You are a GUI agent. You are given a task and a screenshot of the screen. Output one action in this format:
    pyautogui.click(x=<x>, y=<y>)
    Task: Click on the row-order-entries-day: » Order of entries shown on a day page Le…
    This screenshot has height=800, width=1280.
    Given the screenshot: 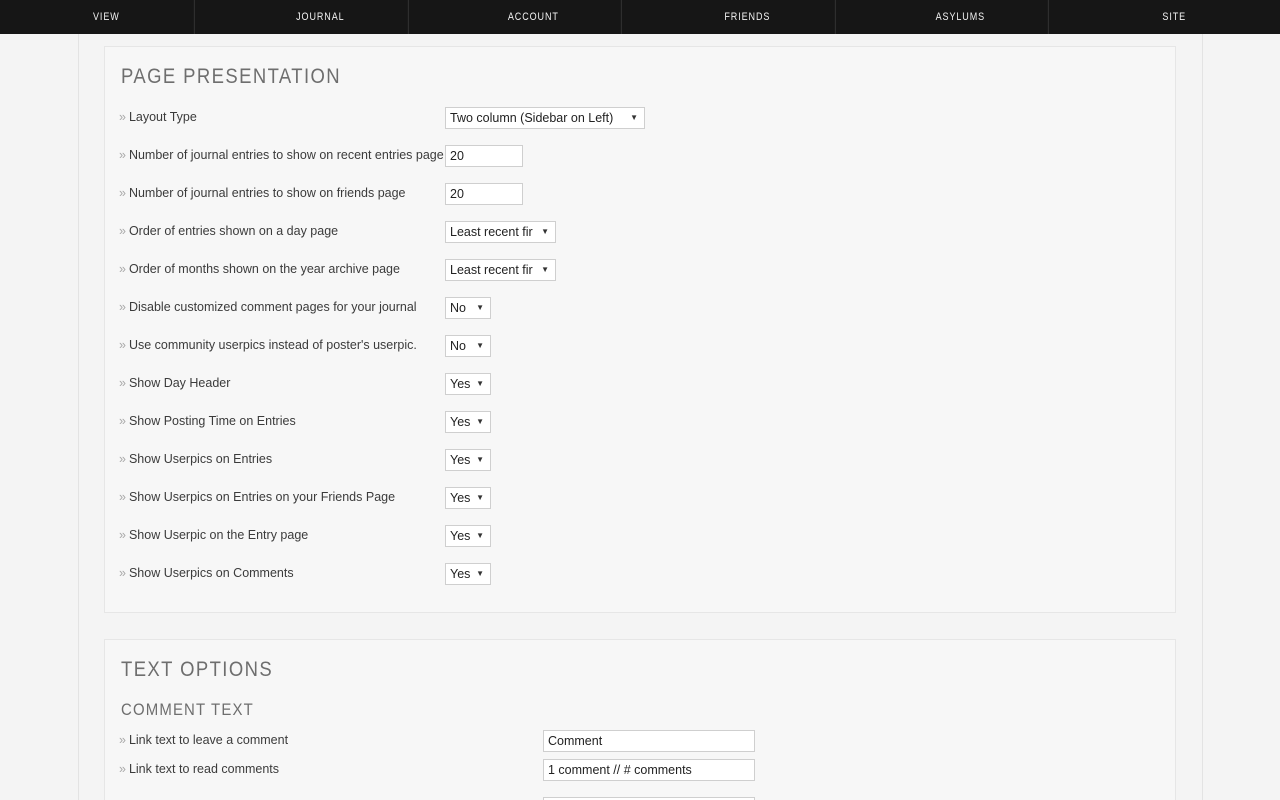 What is the action you would take?
    pyautogui.click(x=640, y=232)
    